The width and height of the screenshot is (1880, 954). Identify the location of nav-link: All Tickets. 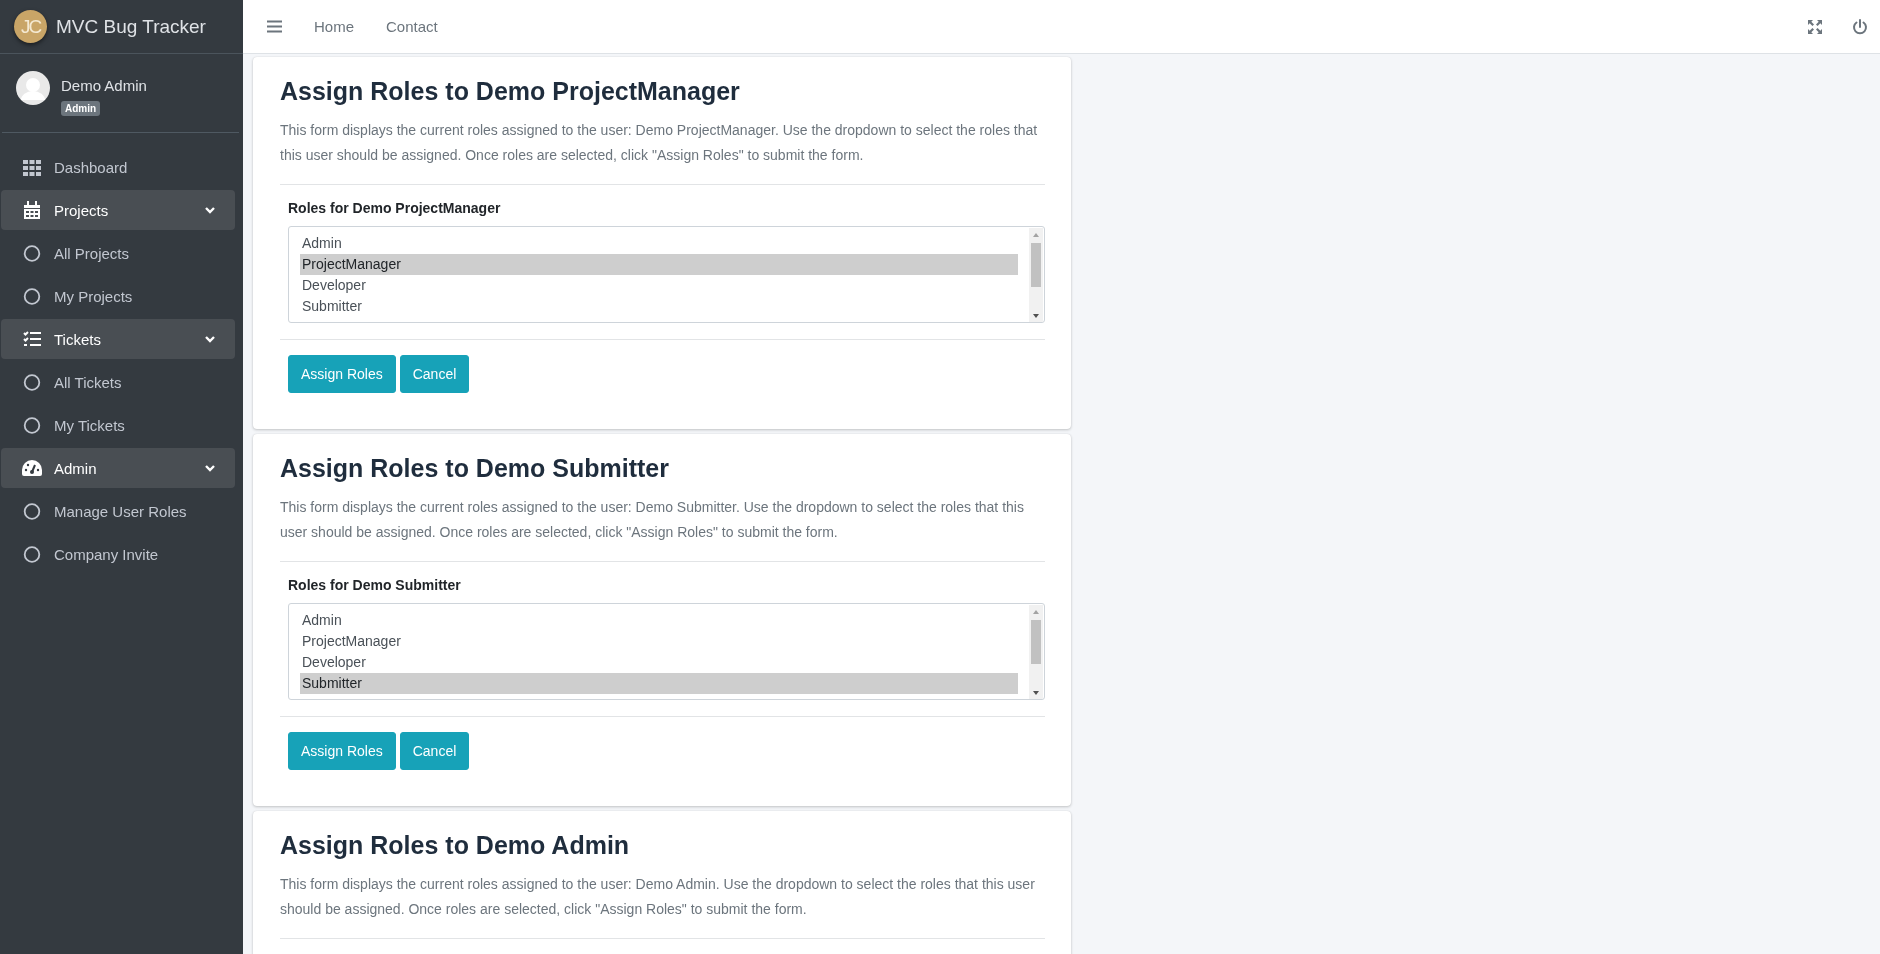
(118, 382).